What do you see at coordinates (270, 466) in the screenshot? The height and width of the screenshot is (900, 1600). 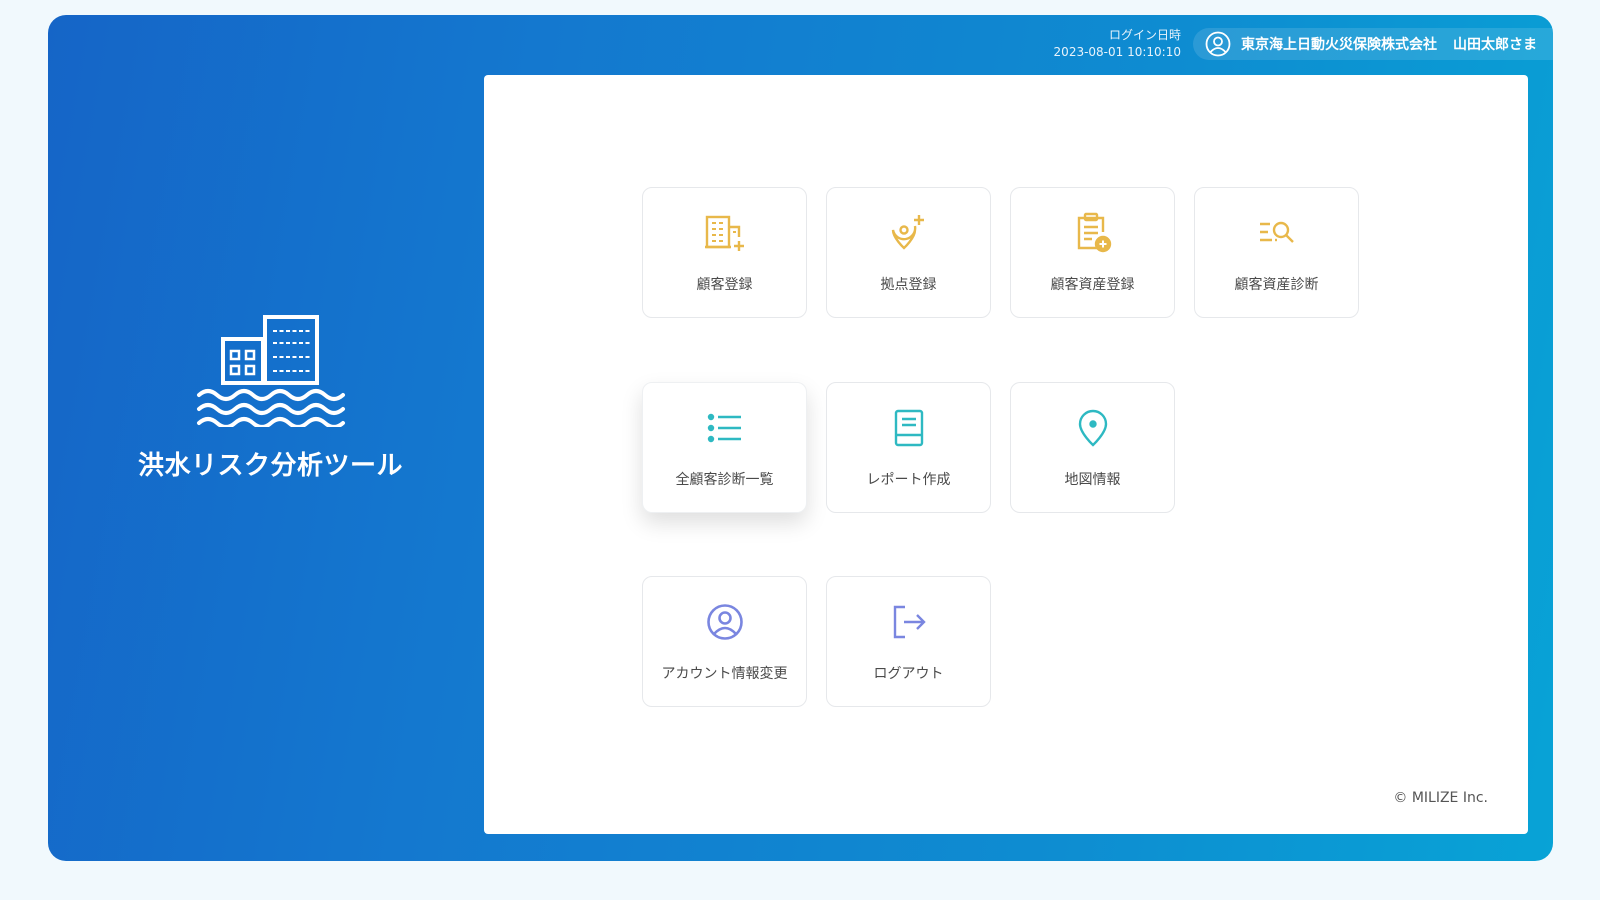 I see `app-title: 洪水リスク分析ツール` at bounding box center [270, 466].